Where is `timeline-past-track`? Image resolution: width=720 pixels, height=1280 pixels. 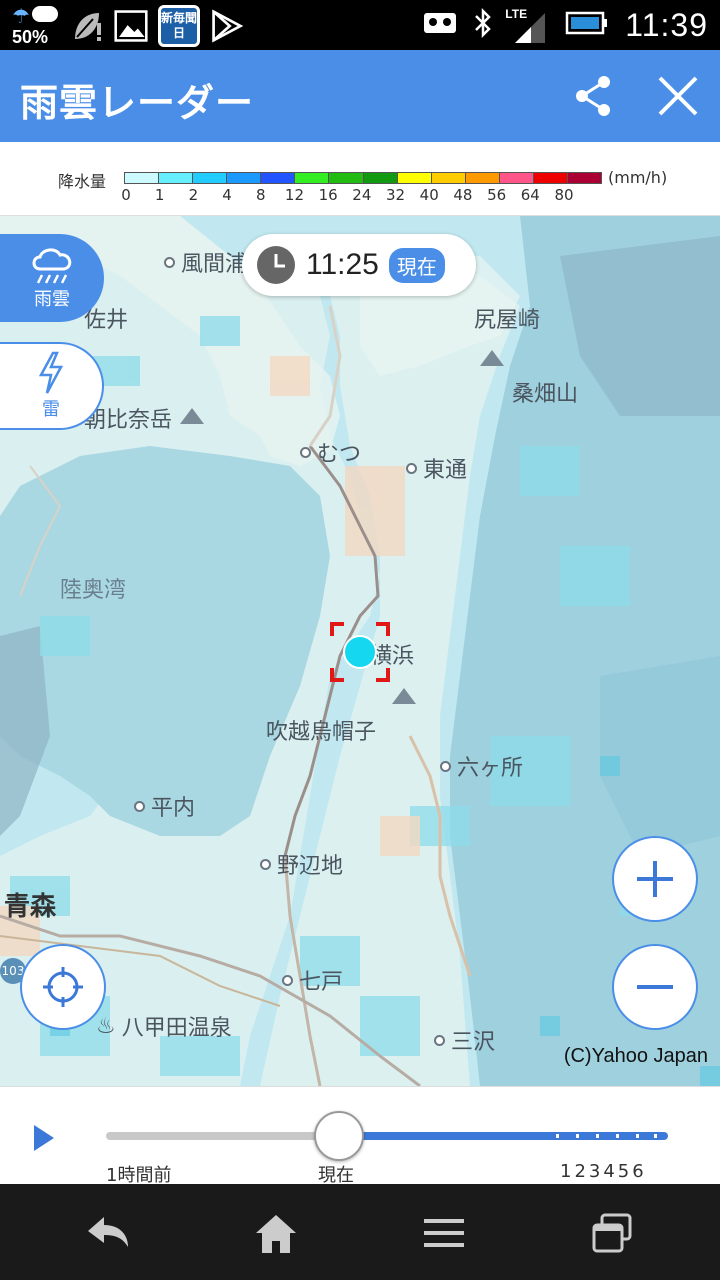 timeline-past-track is located at coordinates (221, 1136).